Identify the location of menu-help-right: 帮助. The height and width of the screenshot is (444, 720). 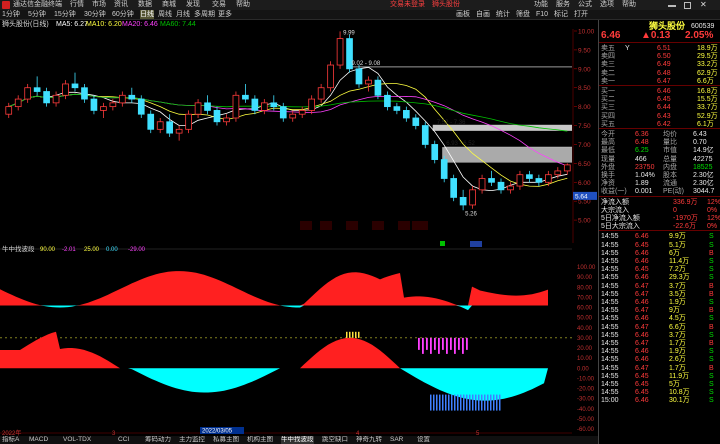
(629, 5).